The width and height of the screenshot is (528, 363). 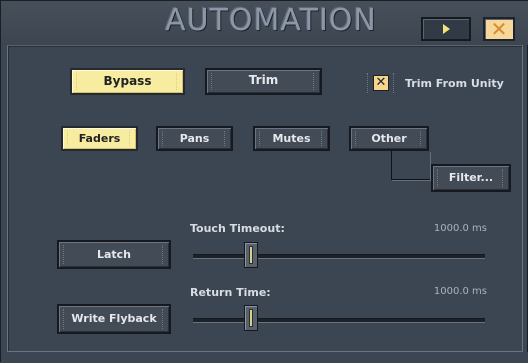 I want to click on touch-timeout-slider-thumb, so click(x=251, y=255).